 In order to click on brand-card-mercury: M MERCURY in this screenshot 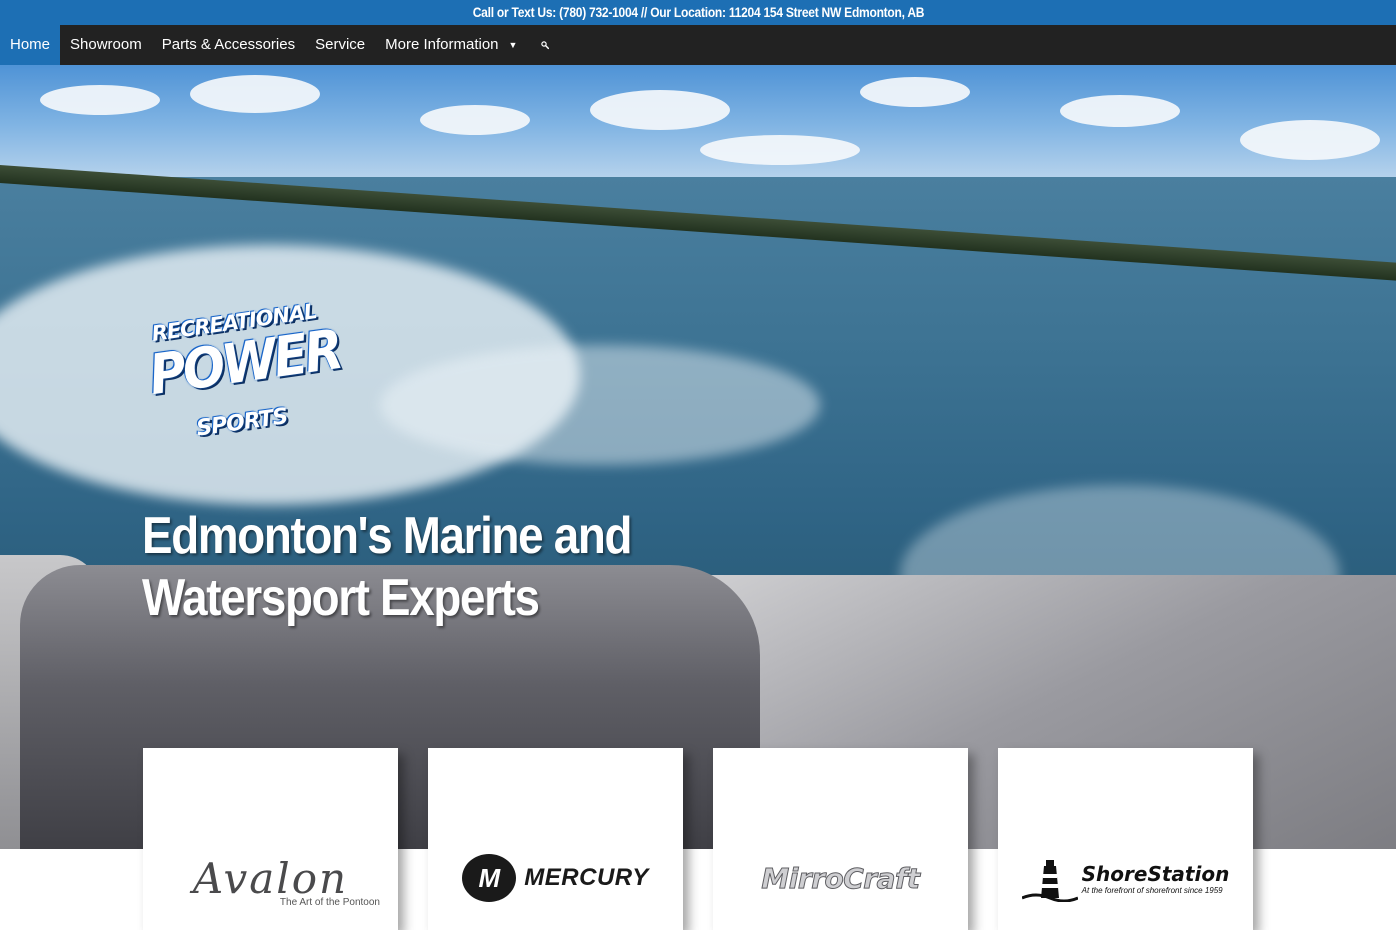, I will do `click(555, 839)`.